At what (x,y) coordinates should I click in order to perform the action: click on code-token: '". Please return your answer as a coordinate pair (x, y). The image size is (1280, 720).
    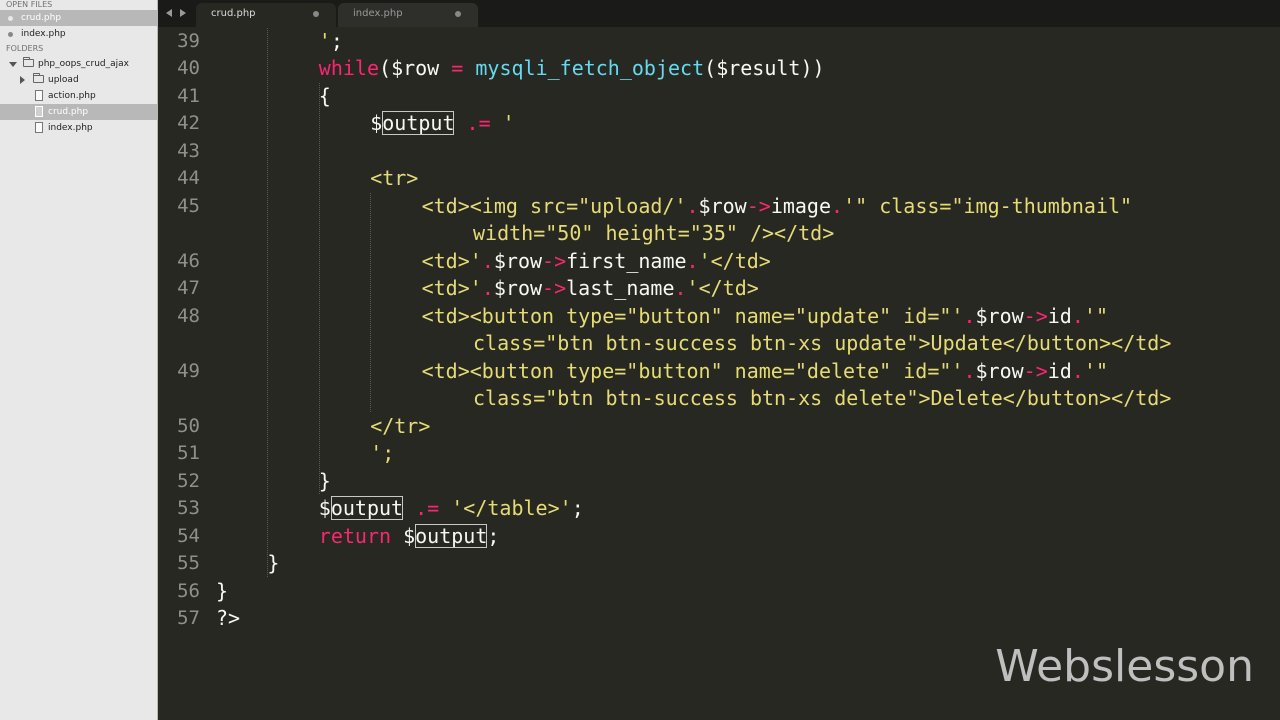
    Looking at the image, I should click on (1095, 370).